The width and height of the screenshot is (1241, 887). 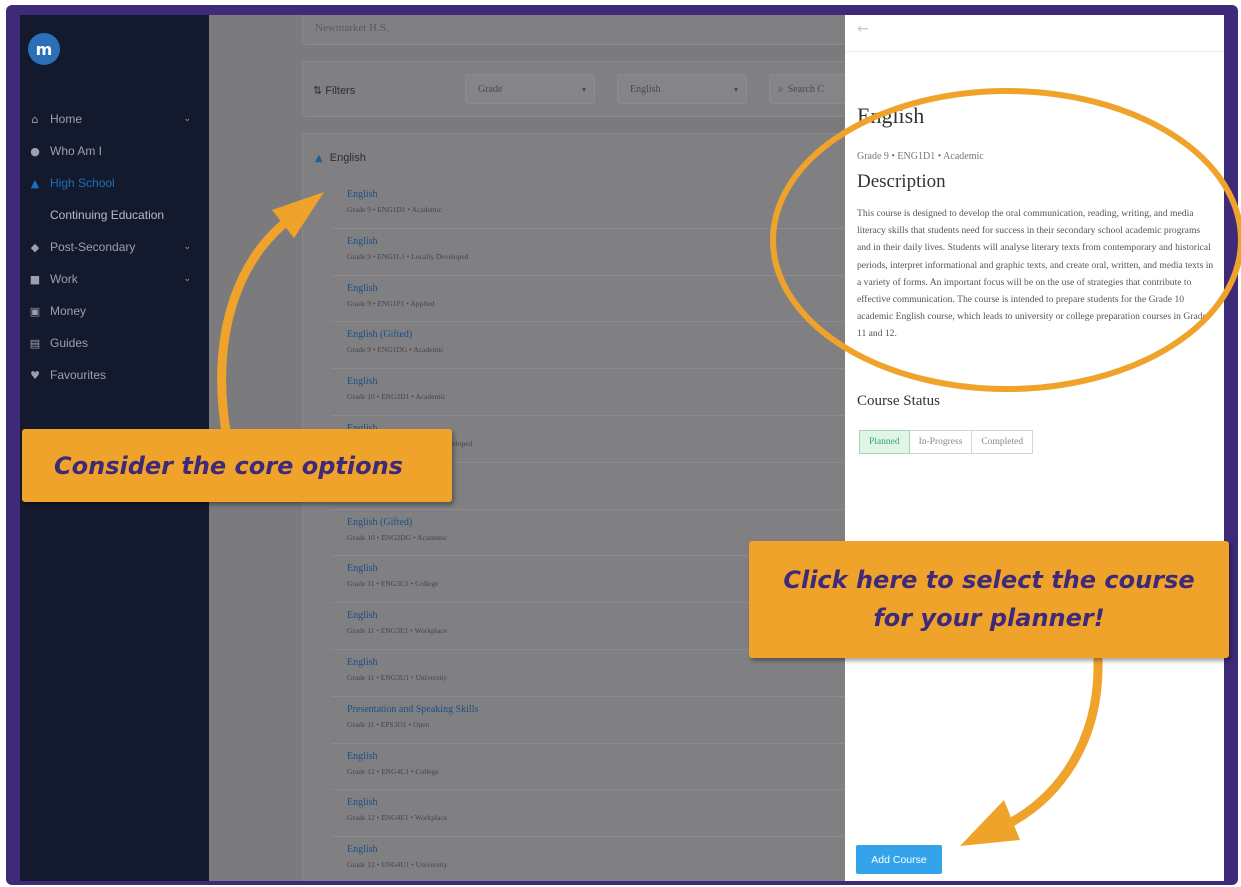 I want to click on status-planned-button: Planned, so click(x=884, y=442).